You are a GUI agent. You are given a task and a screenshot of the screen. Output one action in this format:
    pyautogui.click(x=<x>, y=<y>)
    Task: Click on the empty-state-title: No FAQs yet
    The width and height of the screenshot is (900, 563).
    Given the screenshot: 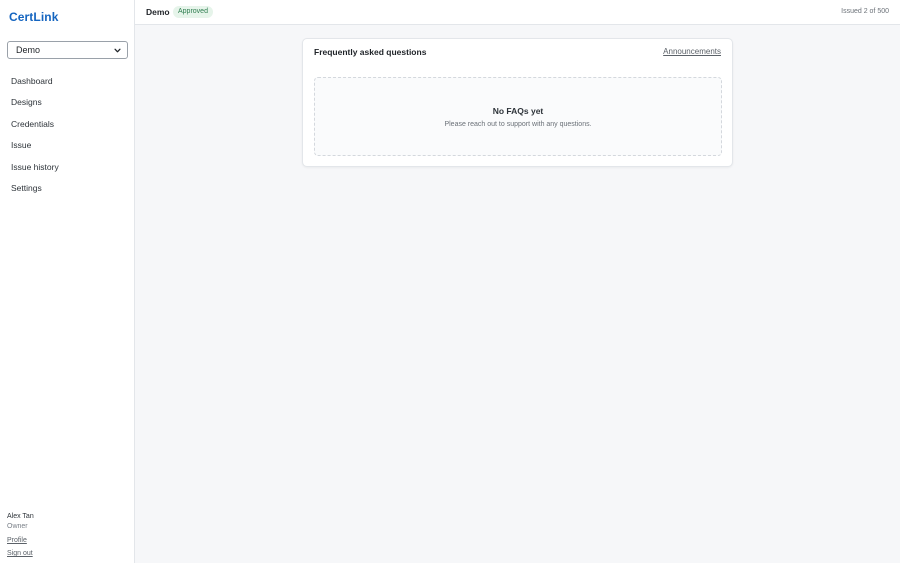 What is the action you would take?
    pyautogui.click(x=518, y=111)
    